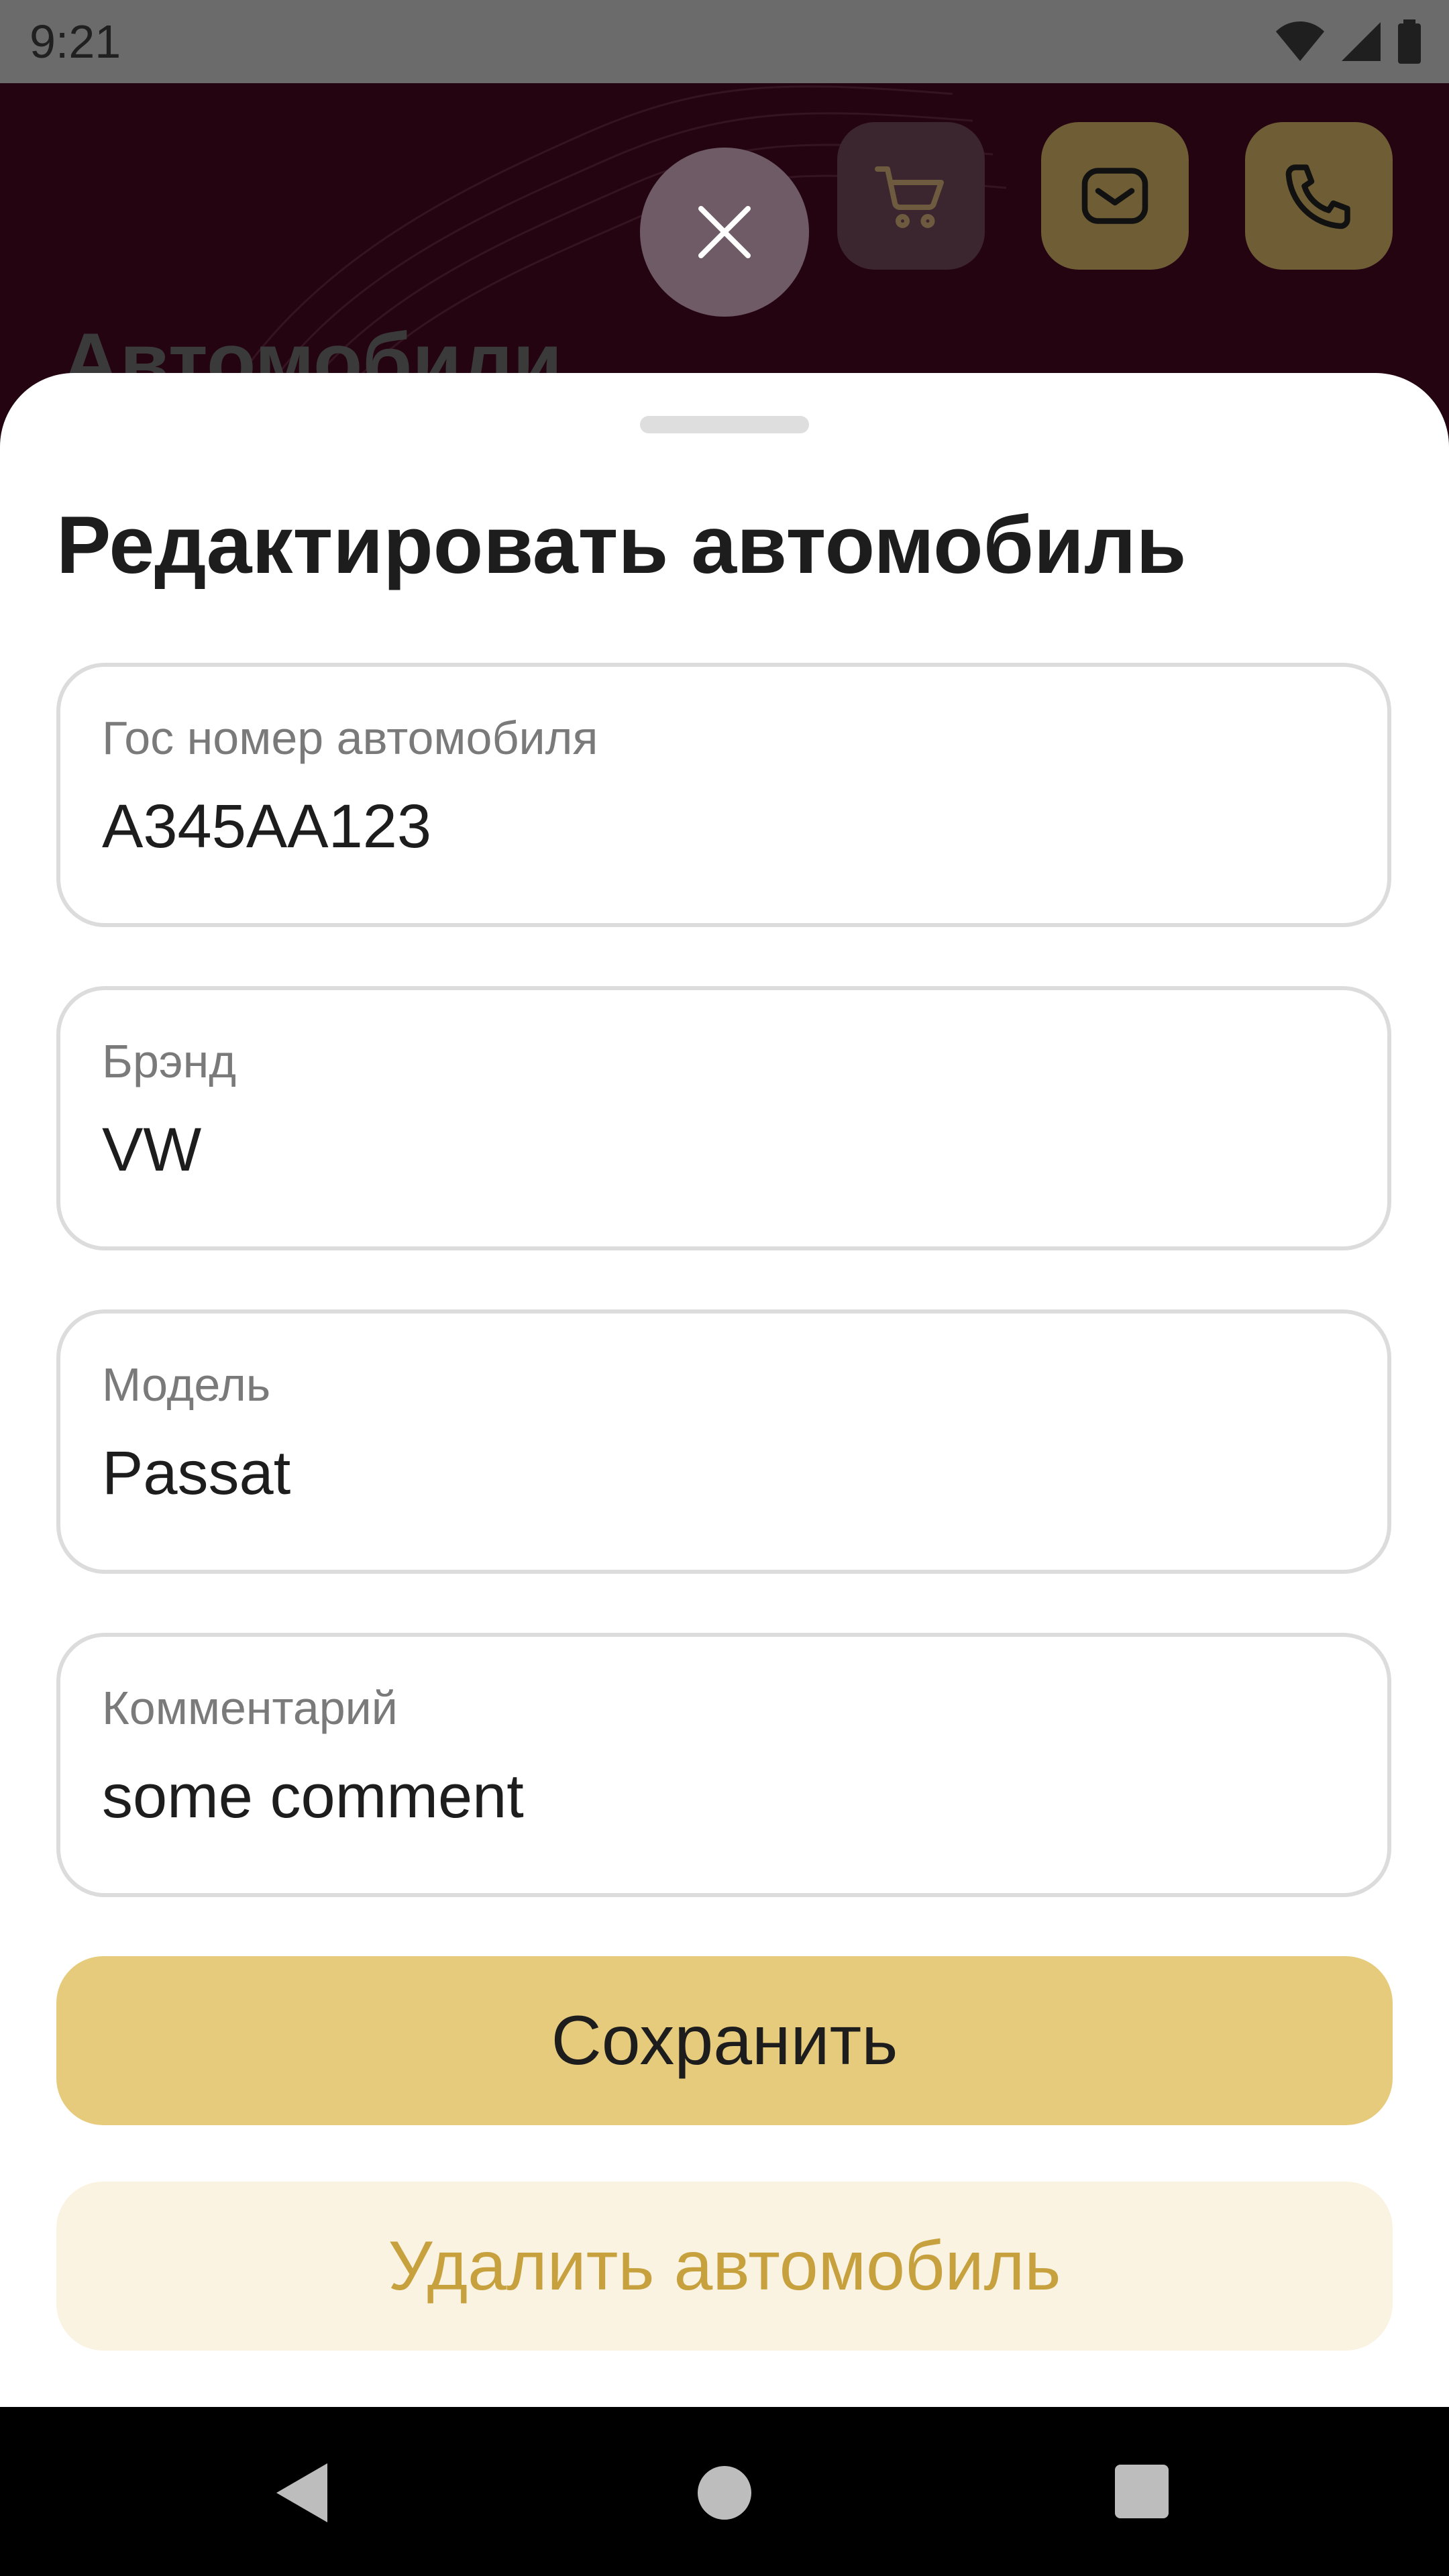 This screenshot has height=2576, width=1449. I want to click on cart-button, so click(911, 196).